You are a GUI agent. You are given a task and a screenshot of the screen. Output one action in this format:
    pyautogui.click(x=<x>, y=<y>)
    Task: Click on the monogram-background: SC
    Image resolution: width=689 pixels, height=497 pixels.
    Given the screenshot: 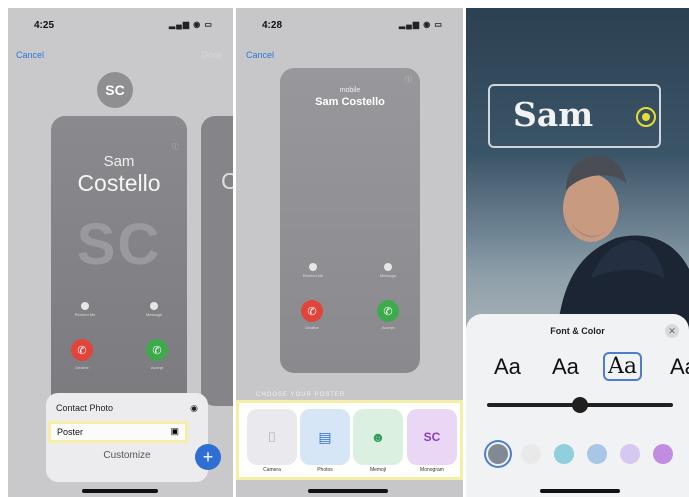 What is the action you would take?
    pyautogui.click(x=119, y=244)
    